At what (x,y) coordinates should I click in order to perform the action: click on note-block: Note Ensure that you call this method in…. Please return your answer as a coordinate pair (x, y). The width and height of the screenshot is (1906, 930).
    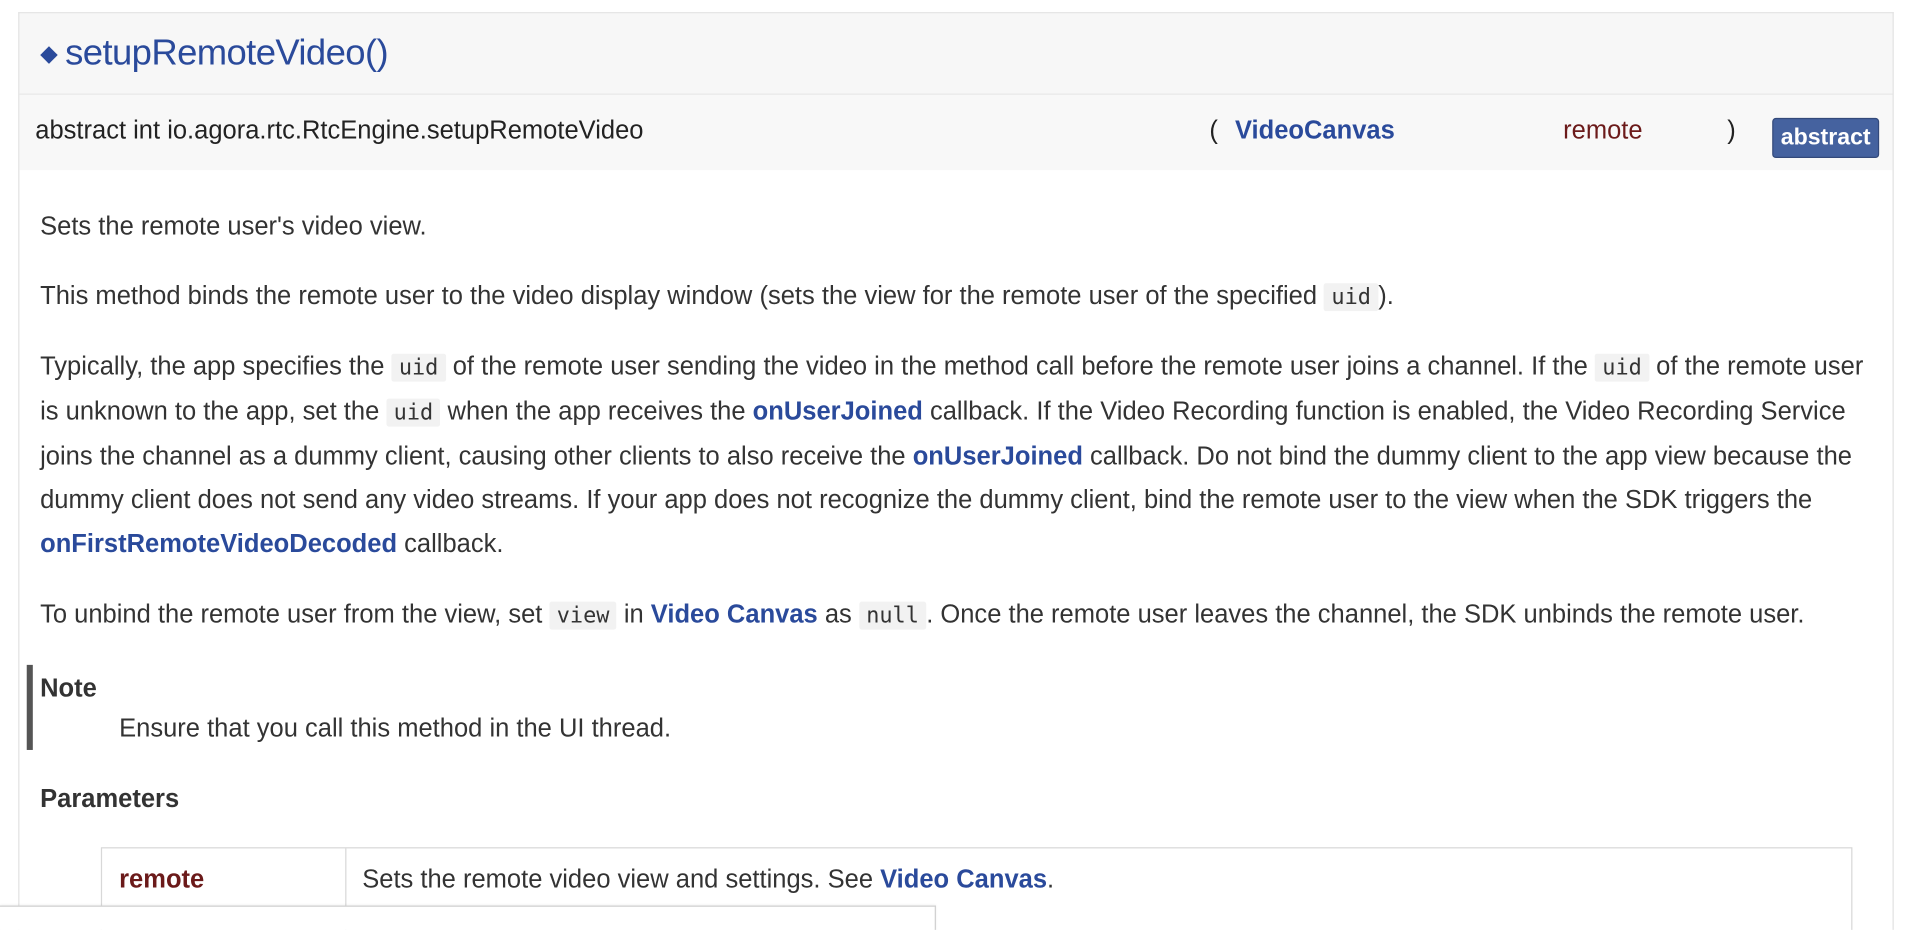
    Looking at the image, I should click on (949, 707).